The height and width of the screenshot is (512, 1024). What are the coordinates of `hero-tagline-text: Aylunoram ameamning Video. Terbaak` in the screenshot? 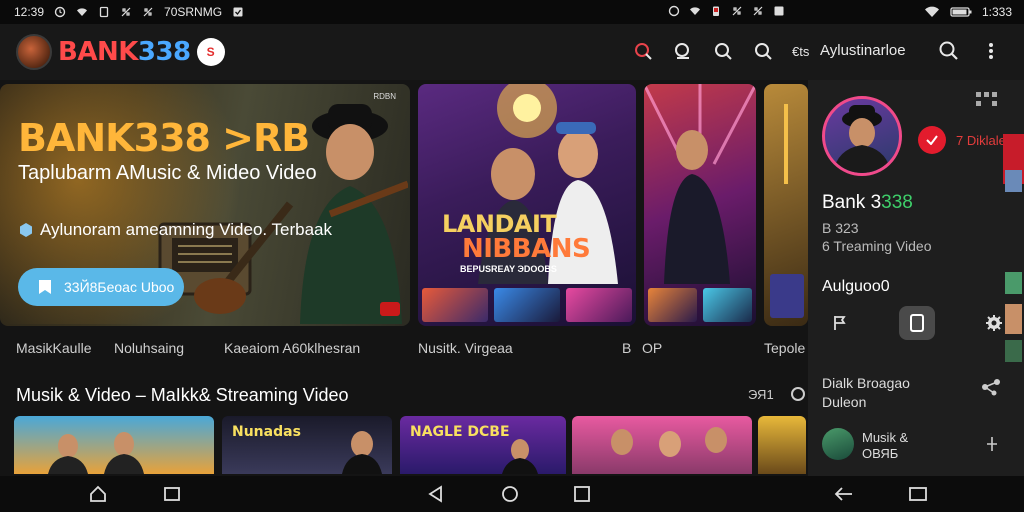 It's located at (186, 229).